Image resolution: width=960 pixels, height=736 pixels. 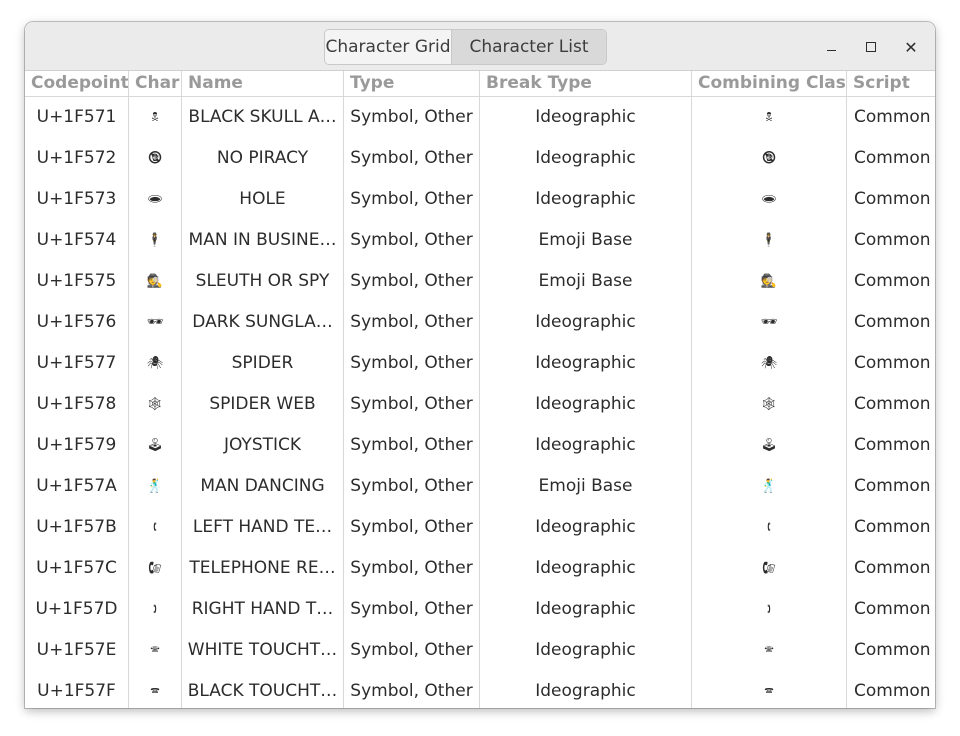 I want to click on cell-codepoint: U+1F57A, so click(x=77, y=486).